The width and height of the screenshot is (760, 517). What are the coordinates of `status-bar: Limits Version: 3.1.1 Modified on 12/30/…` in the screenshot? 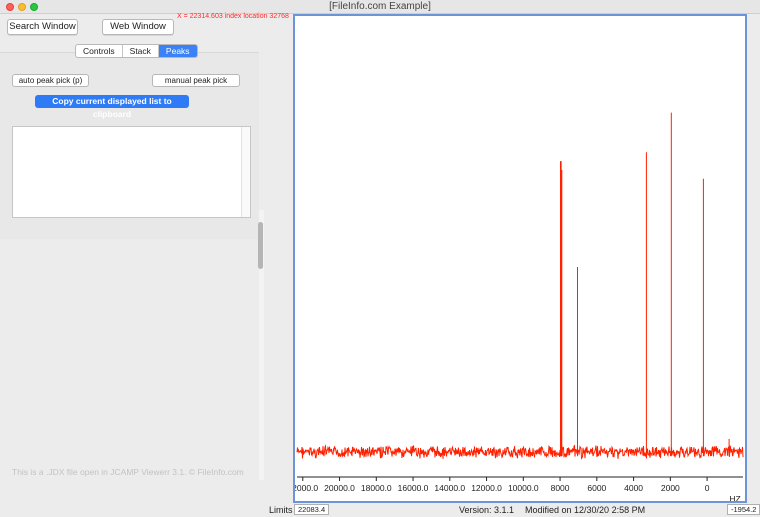 It's located at (380, 510).